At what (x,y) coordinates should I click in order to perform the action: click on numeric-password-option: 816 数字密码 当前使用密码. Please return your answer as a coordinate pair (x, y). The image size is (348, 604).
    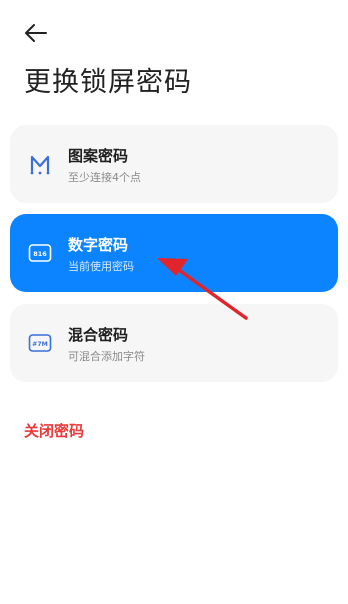
    Looking at the image, I should click on (174, 253).